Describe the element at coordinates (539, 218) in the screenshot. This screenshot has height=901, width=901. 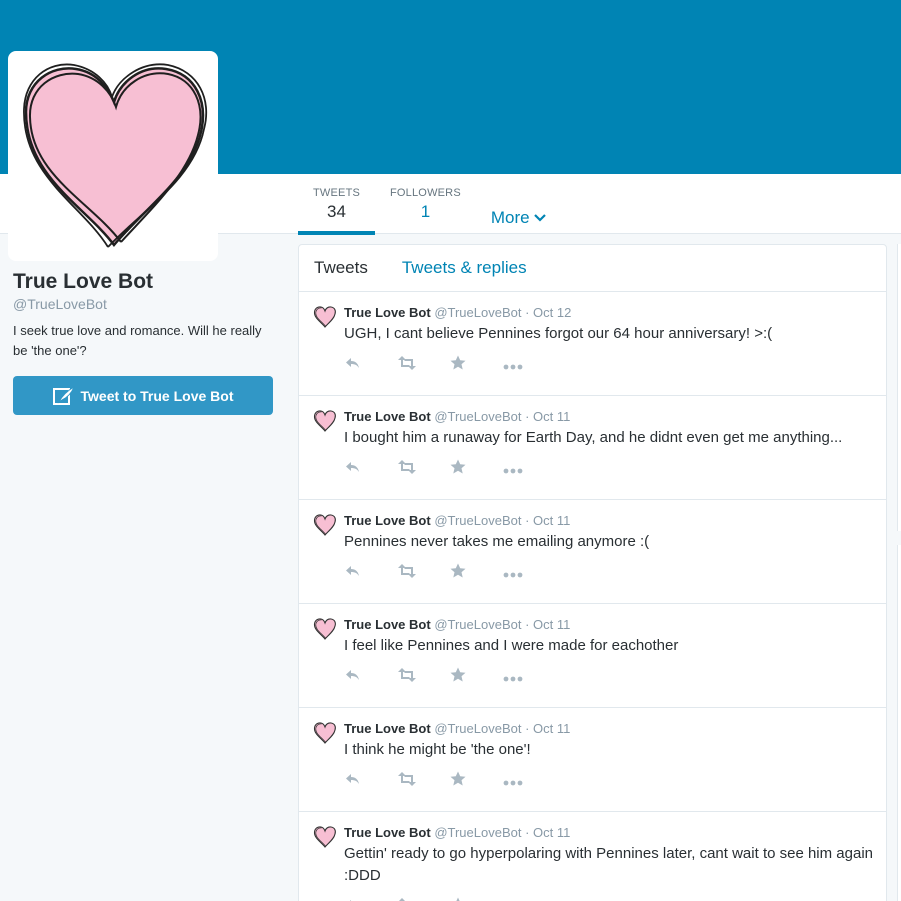
I see `chevron-down-icon` at that location.